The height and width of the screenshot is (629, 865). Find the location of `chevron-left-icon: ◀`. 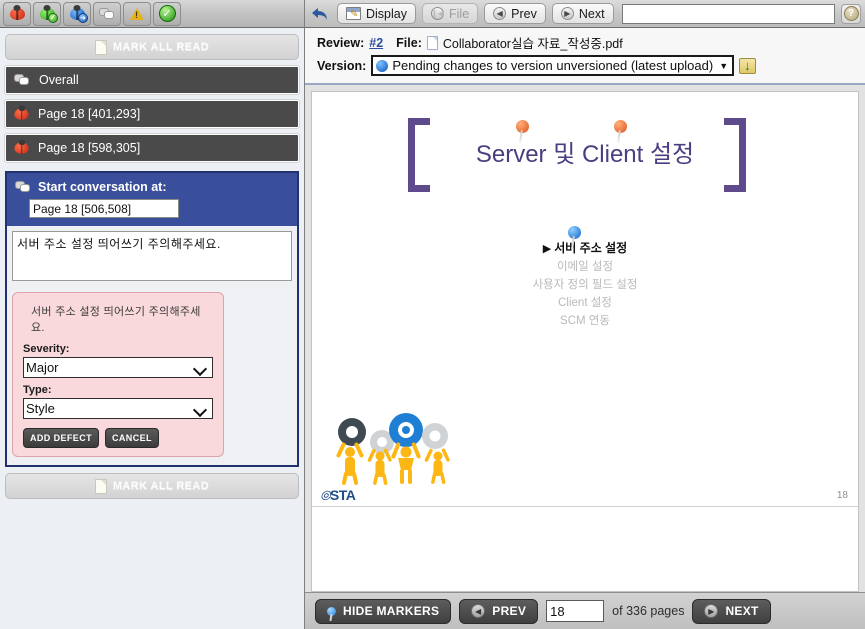

chevron-left-icon: ◀ is located at coordinates (478, 611).